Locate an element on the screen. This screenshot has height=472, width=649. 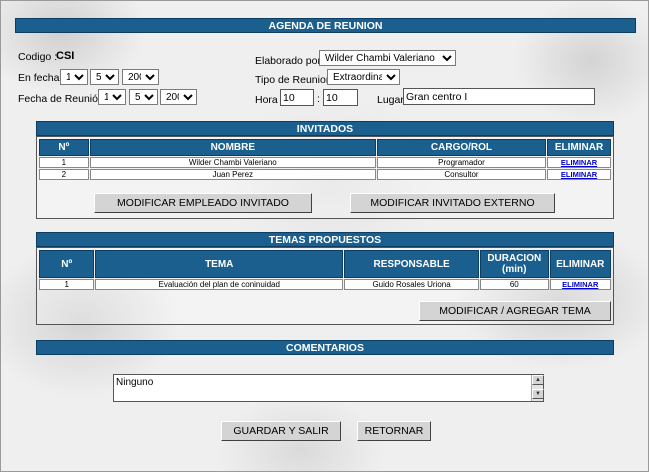
invitados-header-row: Nº NOMBRE CARGO/ROL ELIMINAR is located at coordinates (325, 147).